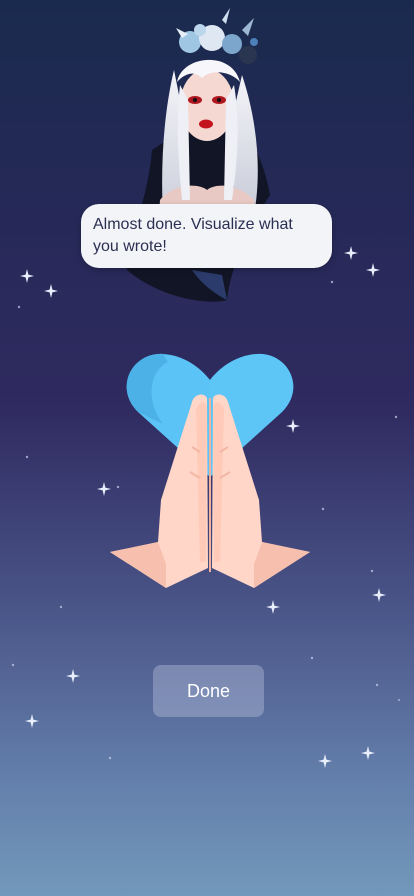 The image size is (414, 896). What do you see at coordinates (208, 691) in the screenshot?
I see `done-button: Done` at bounding box center [208, 691].